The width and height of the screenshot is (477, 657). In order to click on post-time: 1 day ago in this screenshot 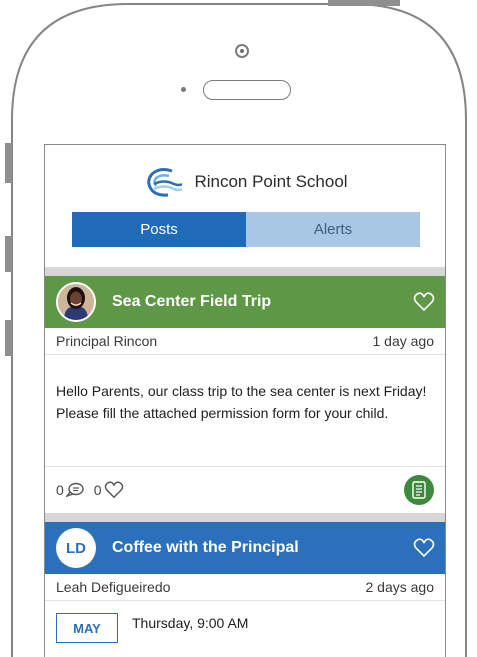, I will do `click(403, 341)`.